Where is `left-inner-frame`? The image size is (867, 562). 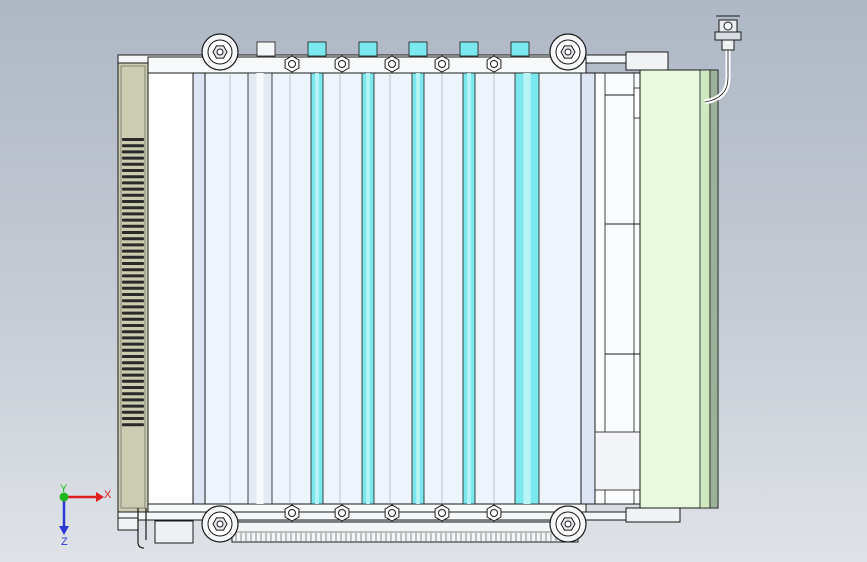
left-inner-frame is located at coordinates (176, 288).